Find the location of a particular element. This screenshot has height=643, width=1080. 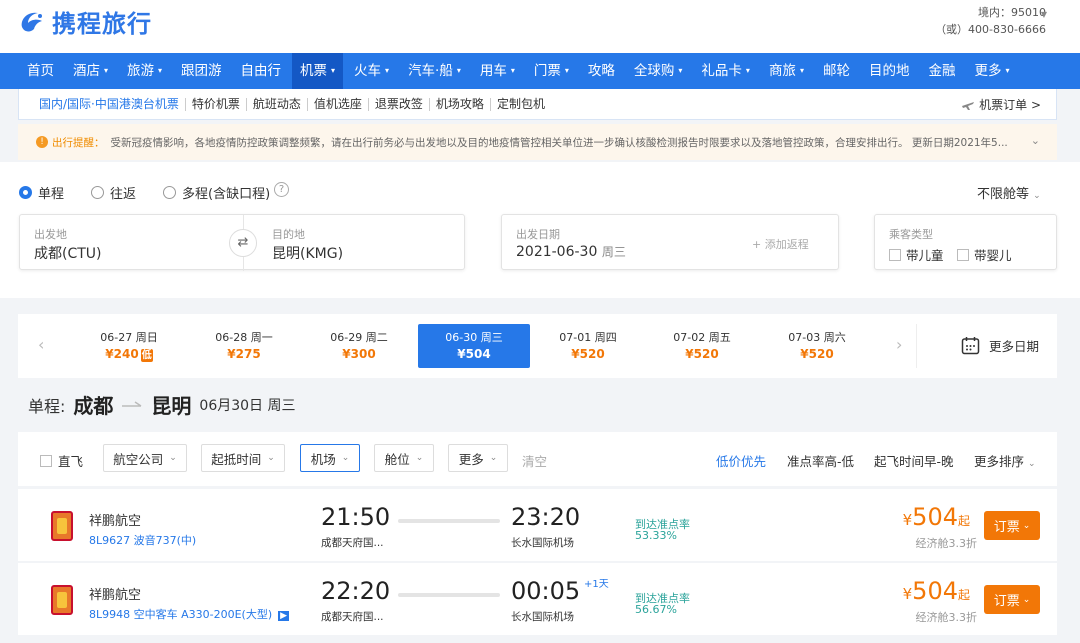

nav-item-label: 汽车·船 is located at coordinates (430, 71).